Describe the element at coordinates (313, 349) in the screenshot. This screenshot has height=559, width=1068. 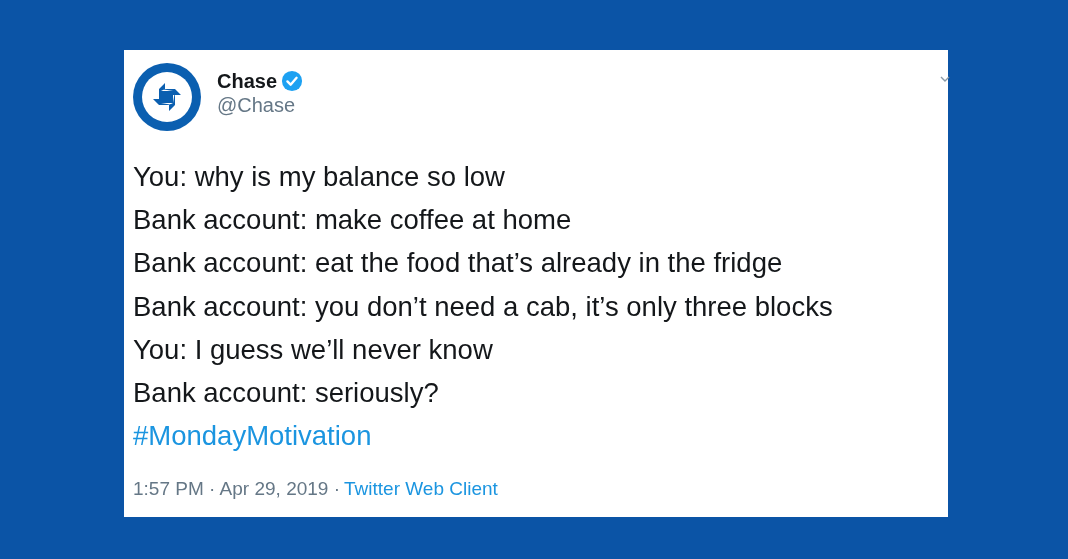
I see `tweet-text-line: You: I guess we’ll never know` at that location.